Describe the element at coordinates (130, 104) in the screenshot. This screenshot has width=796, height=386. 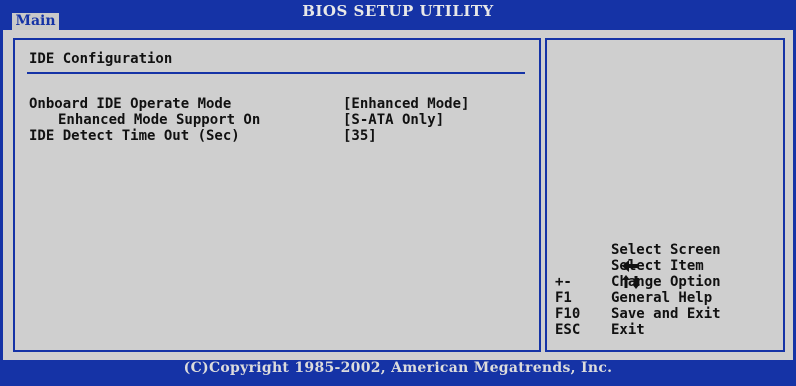
I see `setting-label: Onboard IDE Operate Mode` at that location.